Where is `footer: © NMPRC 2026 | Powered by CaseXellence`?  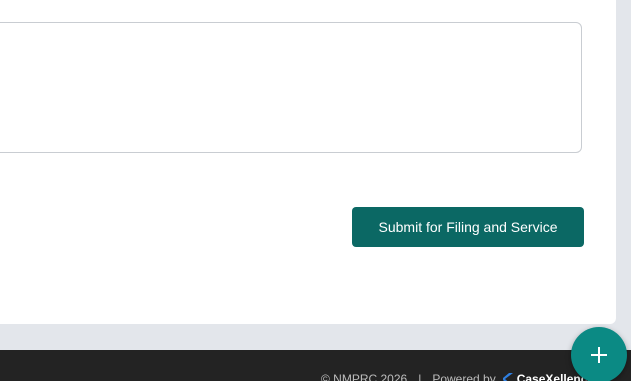 footer: © NMPRC 2026 | Powered by CaseXellence is located at coordinates (315, 365).